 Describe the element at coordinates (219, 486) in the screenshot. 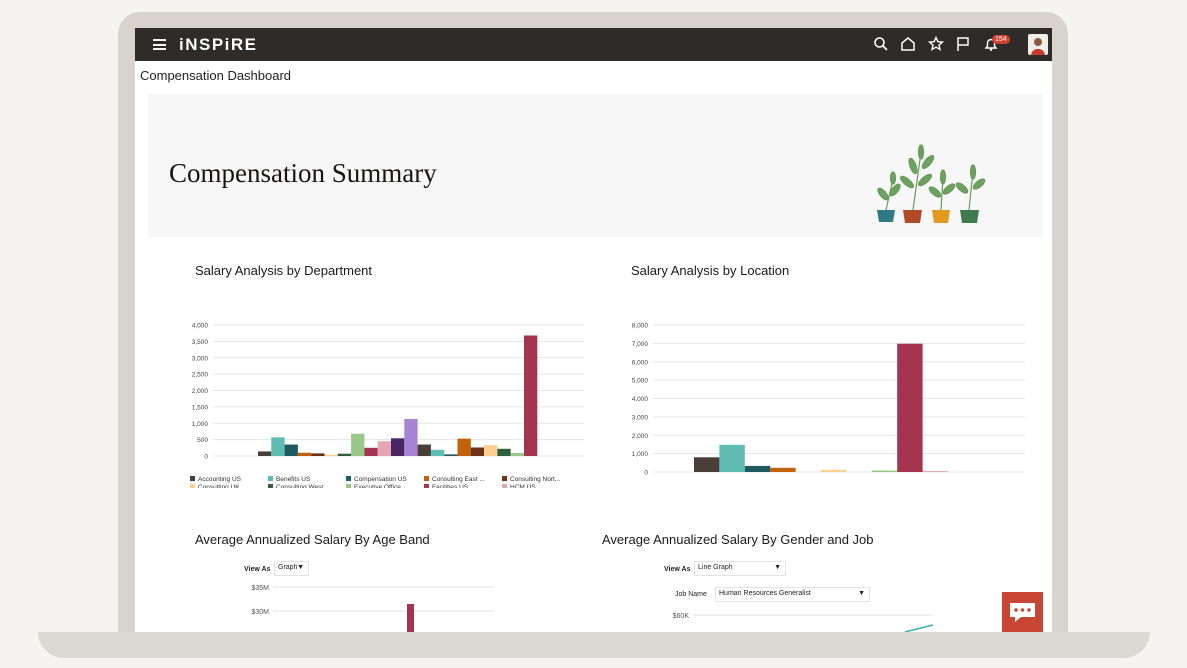

I see `legend-label: Consulting UK` at that location.